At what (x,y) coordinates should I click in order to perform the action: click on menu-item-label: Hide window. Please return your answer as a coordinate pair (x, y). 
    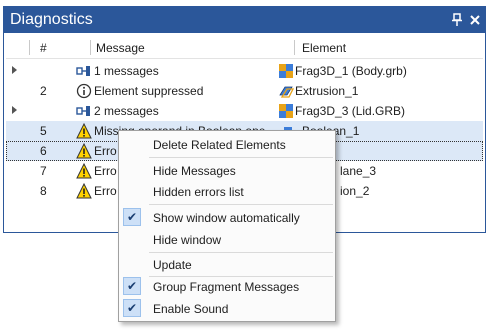
    Looking at the image, I should click on (187, 240).